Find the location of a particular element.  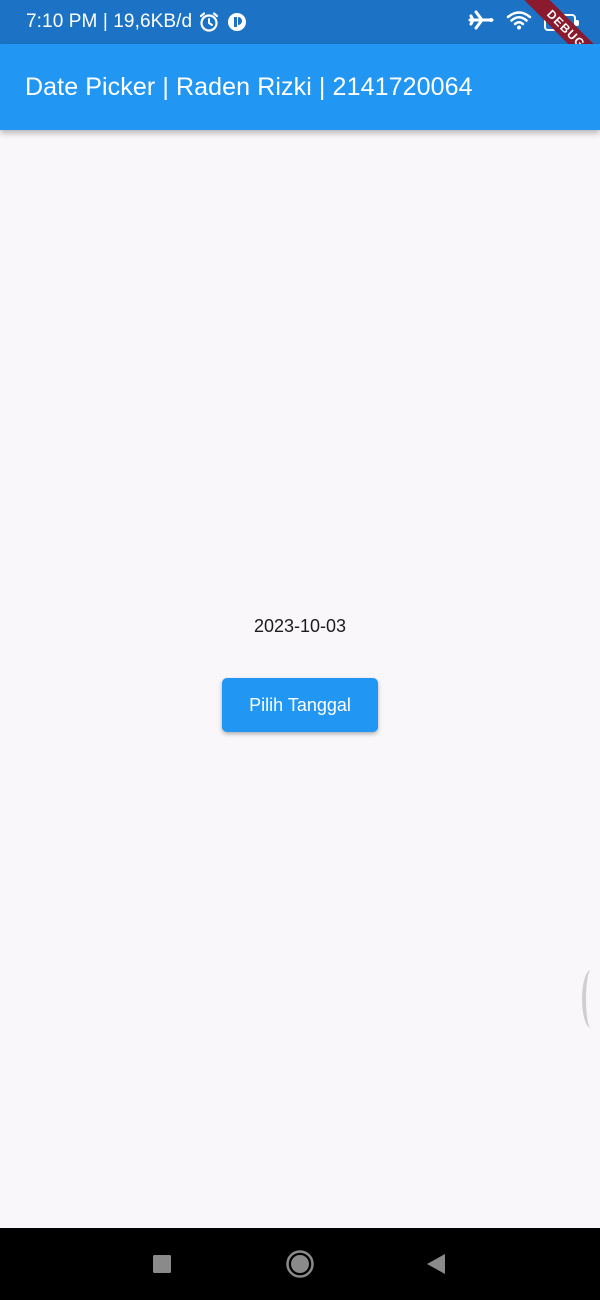

back-icon is located at coordinates (436, 1264).